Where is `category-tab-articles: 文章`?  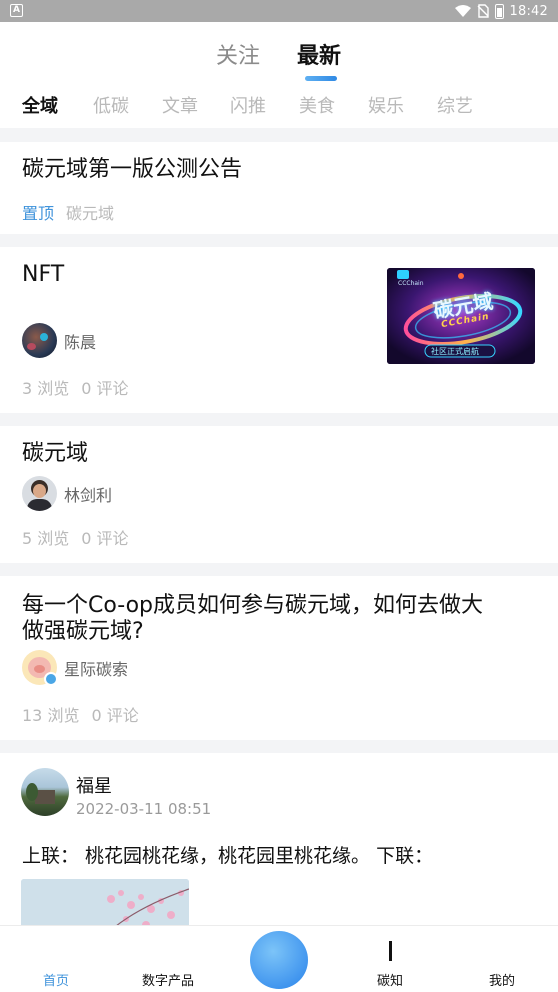
category-tab-articles: 文章 is located at coordinates (180, 105).